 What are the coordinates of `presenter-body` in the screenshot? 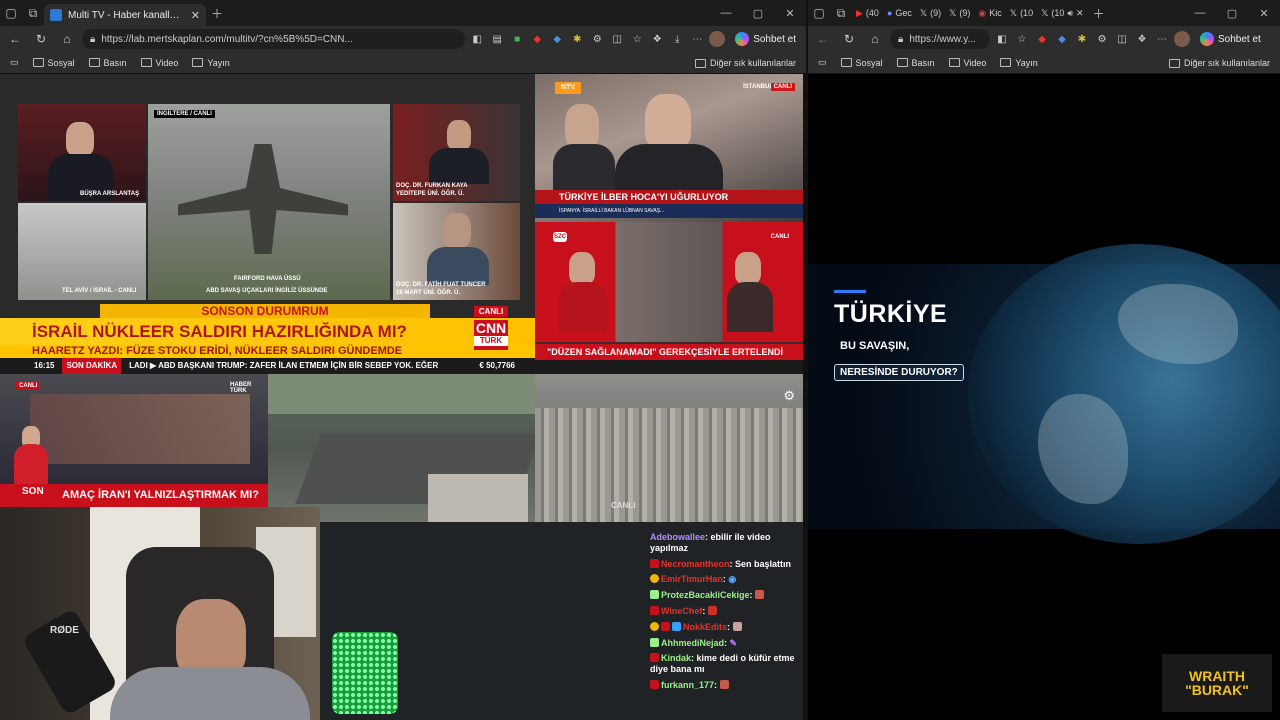 It's located at (31, 464).